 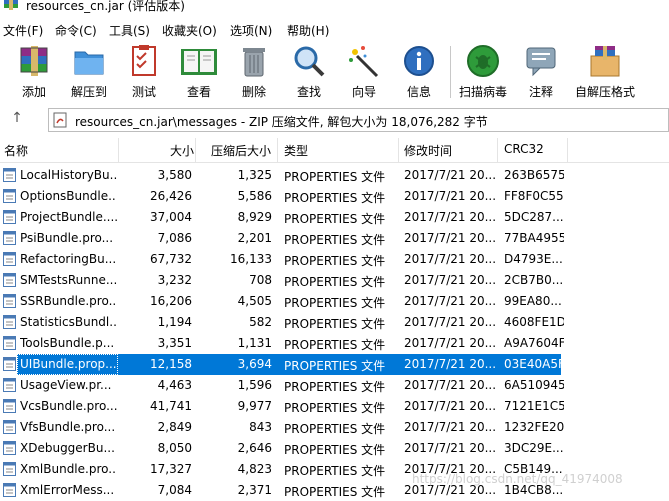 What do you see at coordinates (171, 301) in the screenshot?
I see `size-cell: 16,206` at bounding box center [171, 301].